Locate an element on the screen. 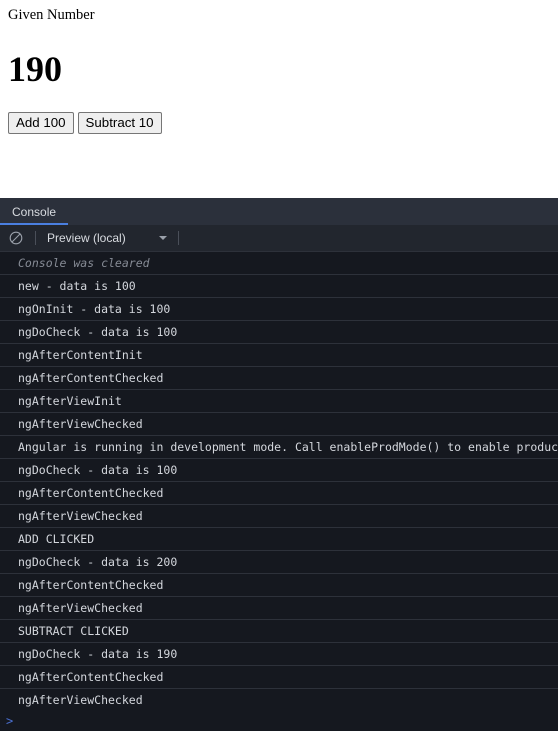 Image resolution: width=558 pixels, height=731 pixels. tab-console: Console is located at coordinates (34, 211).